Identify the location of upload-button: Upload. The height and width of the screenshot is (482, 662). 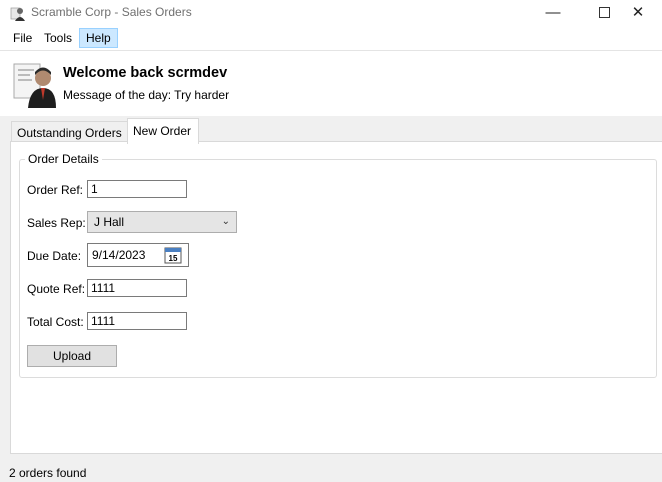
(72, 356).